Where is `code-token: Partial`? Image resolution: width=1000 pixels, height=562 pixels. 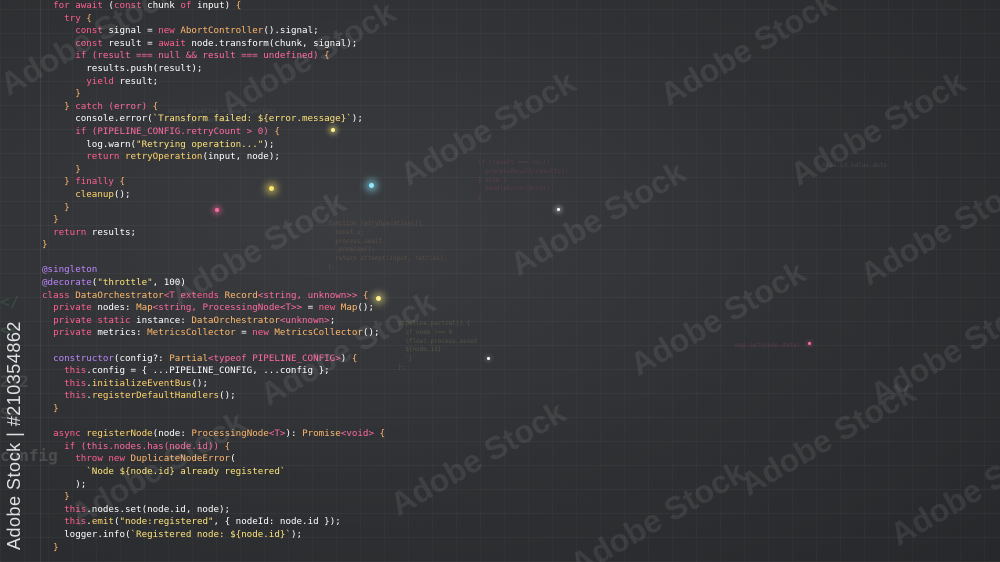
code-token: Partial is located at coordinates (188, 358).